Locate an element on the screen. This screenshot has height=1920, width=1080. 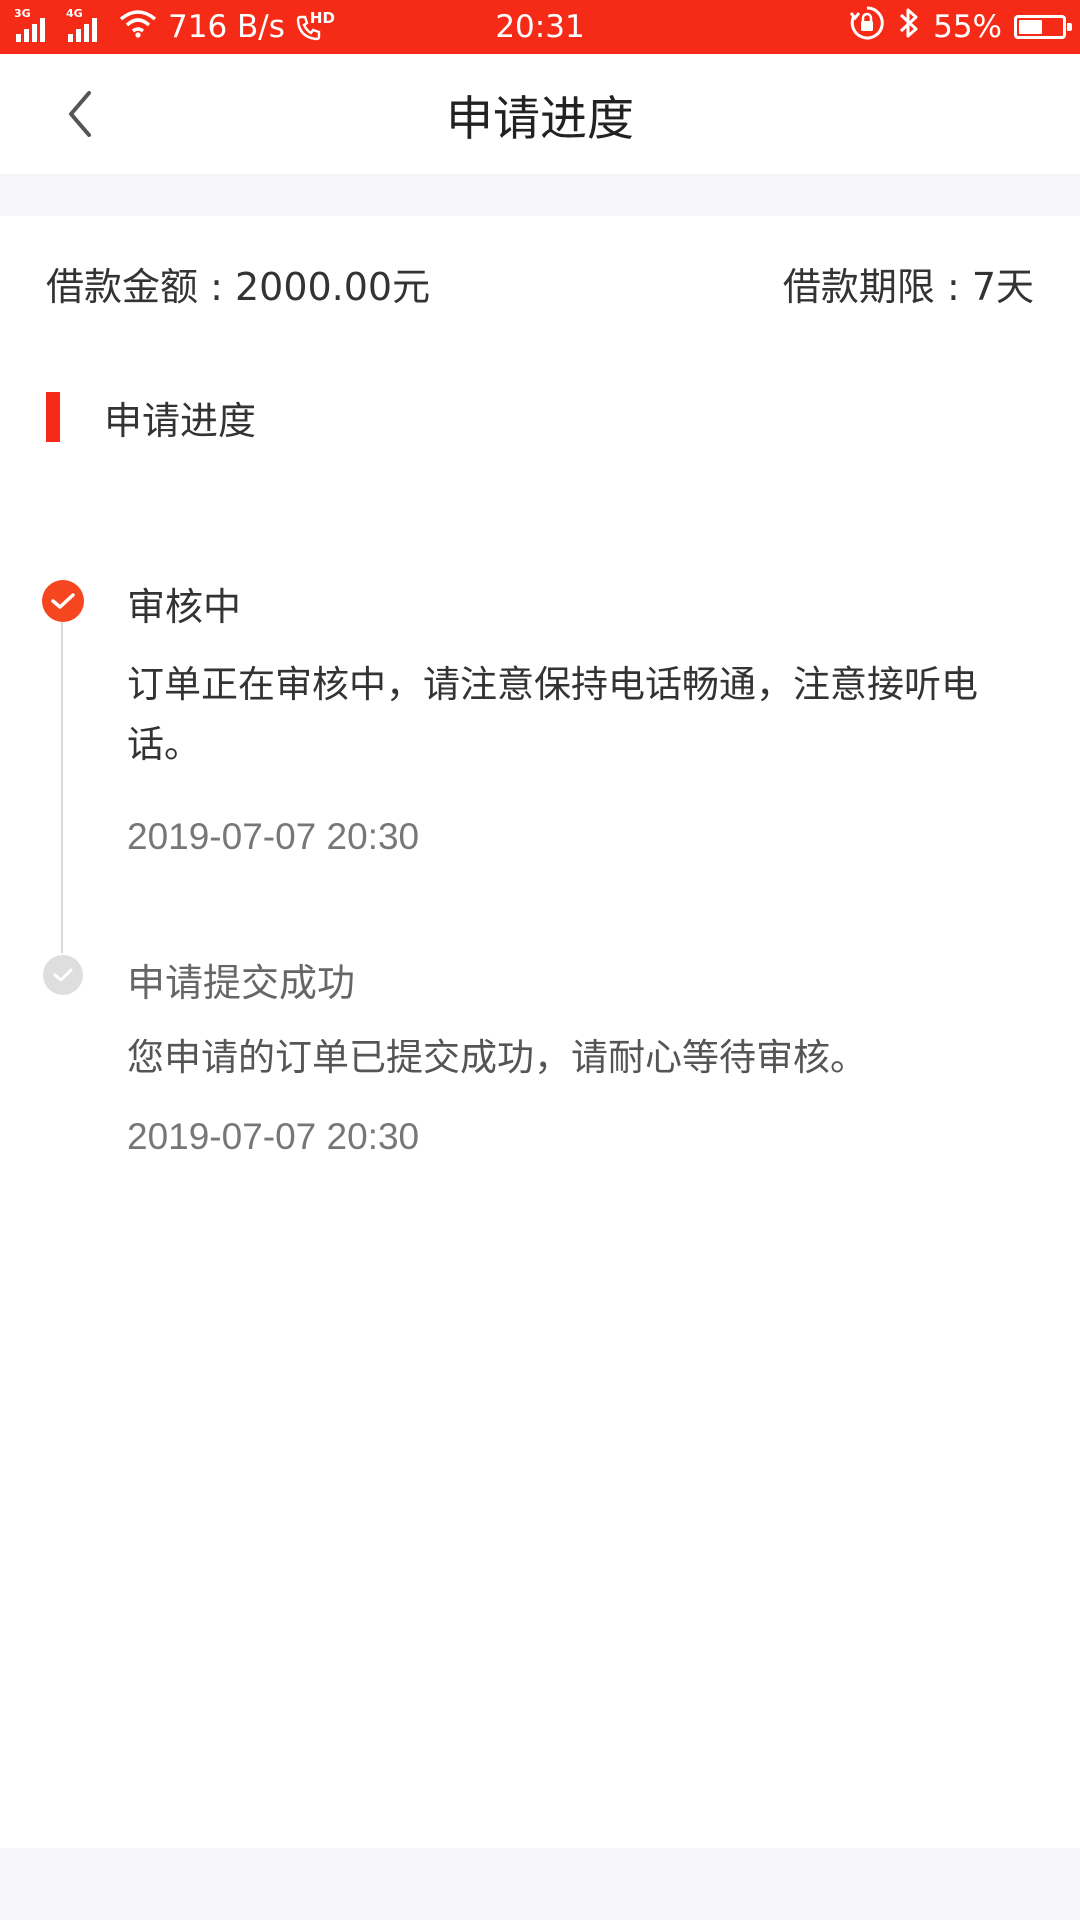
step-2-time: 2019-07-07 20:30 is located at coordinates (273, 1136).